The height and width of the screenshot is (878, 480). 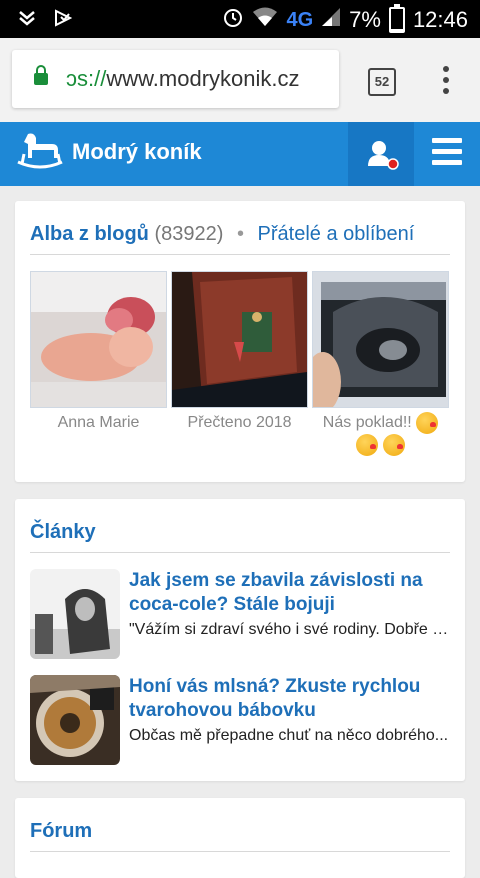 I want to click on browser-toolbar: ɔs://www.modrykonik.cz 52, so click(x=240, y=80).